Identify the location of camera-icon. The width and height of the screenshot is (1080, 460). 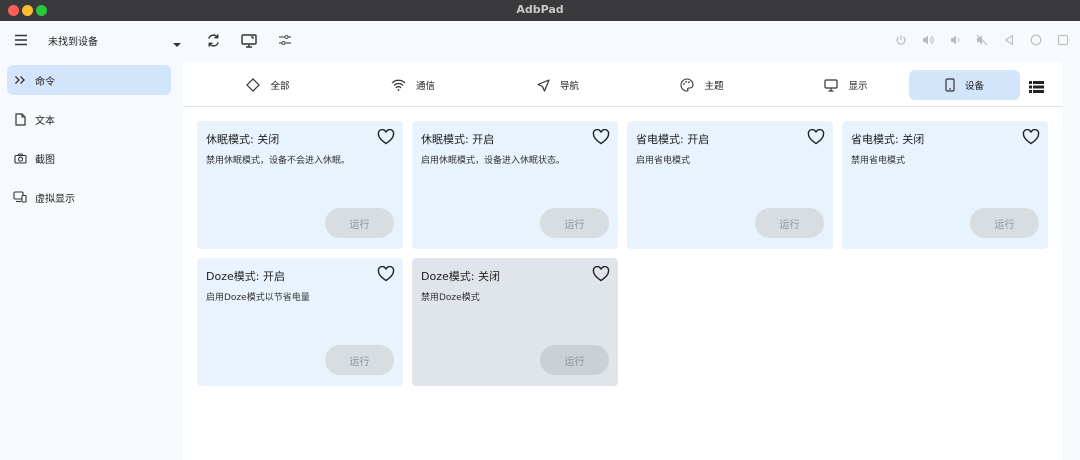
(20, 158).